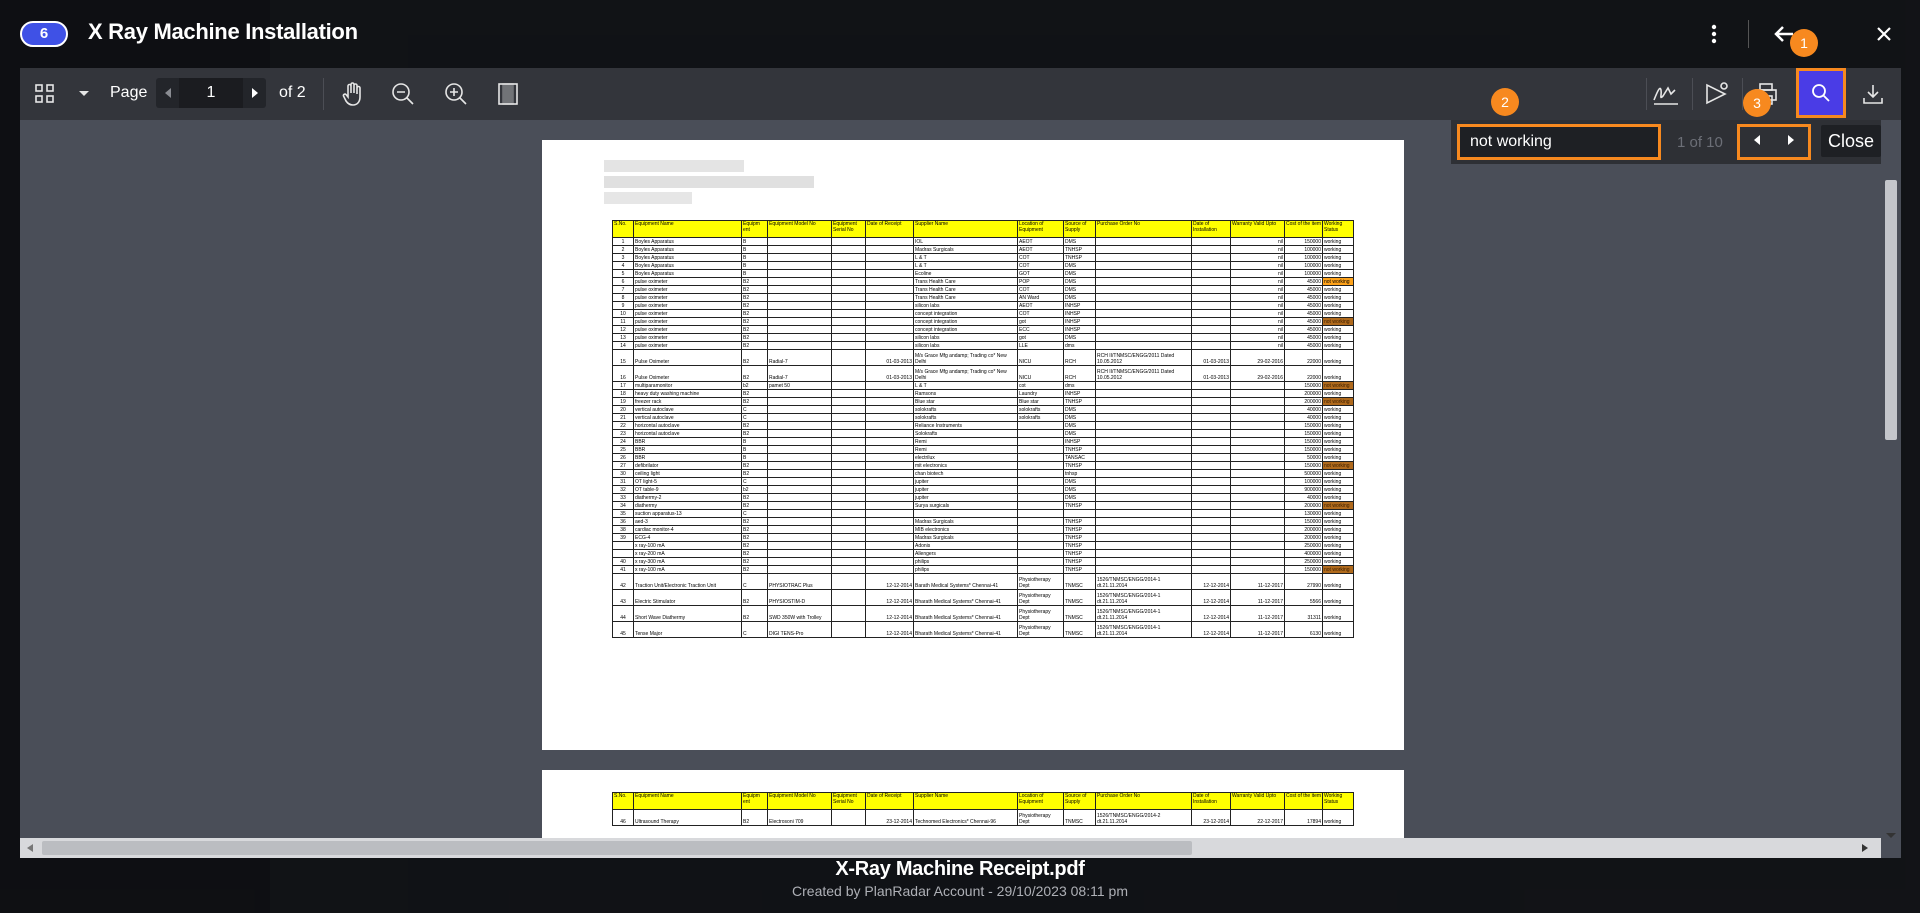 The image size is (1920, 913). What do you see at coordinates (1891, 310) in the screenshot?
I see `vertical-scroll-thumb` at bounding box center [1891, 310].